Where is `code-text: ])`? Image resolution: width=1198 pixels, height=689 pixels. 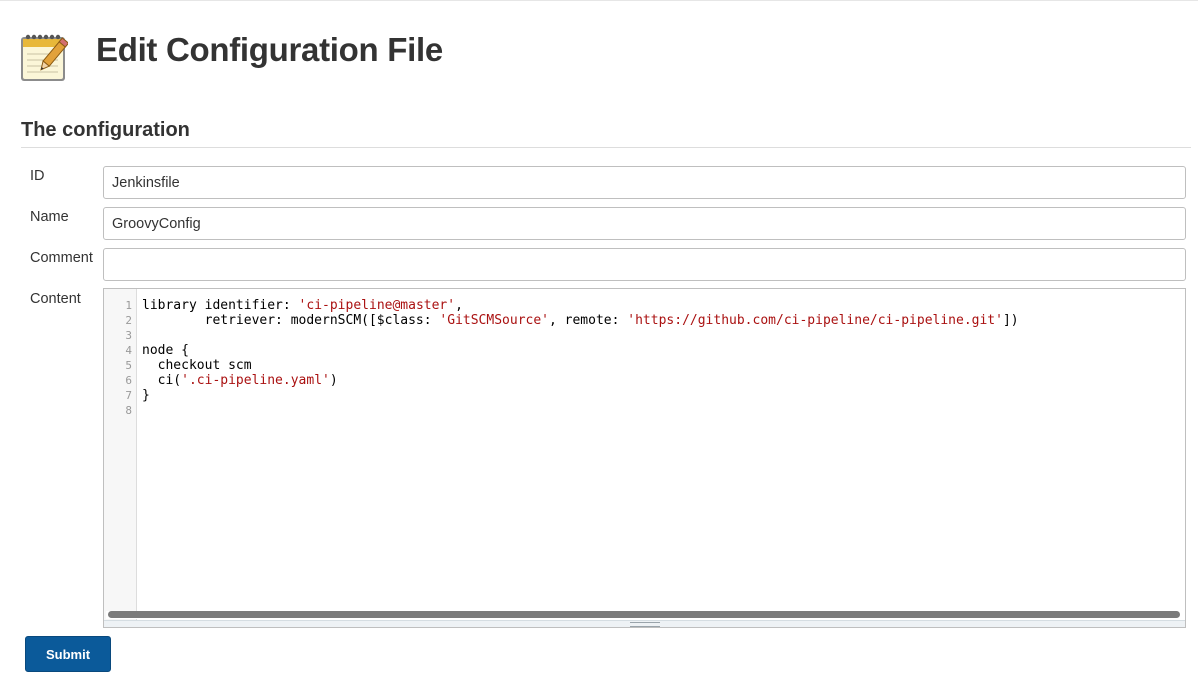
code-text: ]) is located at coordinates (1010, 320).